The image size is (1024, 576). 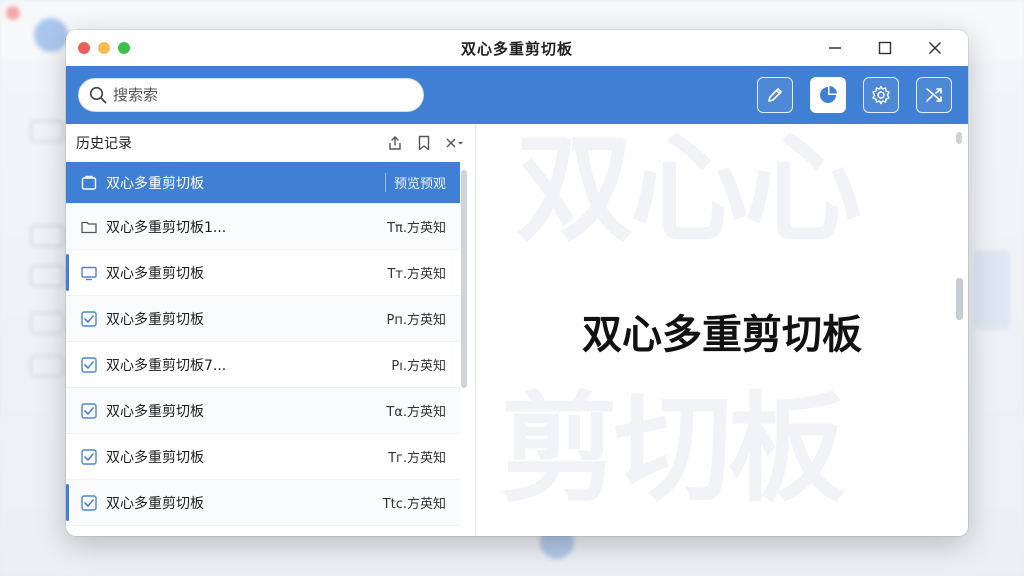 What do you see at coordinates (395, 143) in the screenshot?
I see `share-icon` at bounding box center [395, 143].